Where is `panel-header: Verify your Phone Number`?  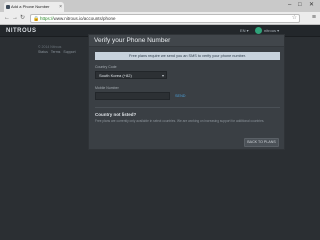 panel-header: Verify your Phone Number is located at coordinates (186, 41).